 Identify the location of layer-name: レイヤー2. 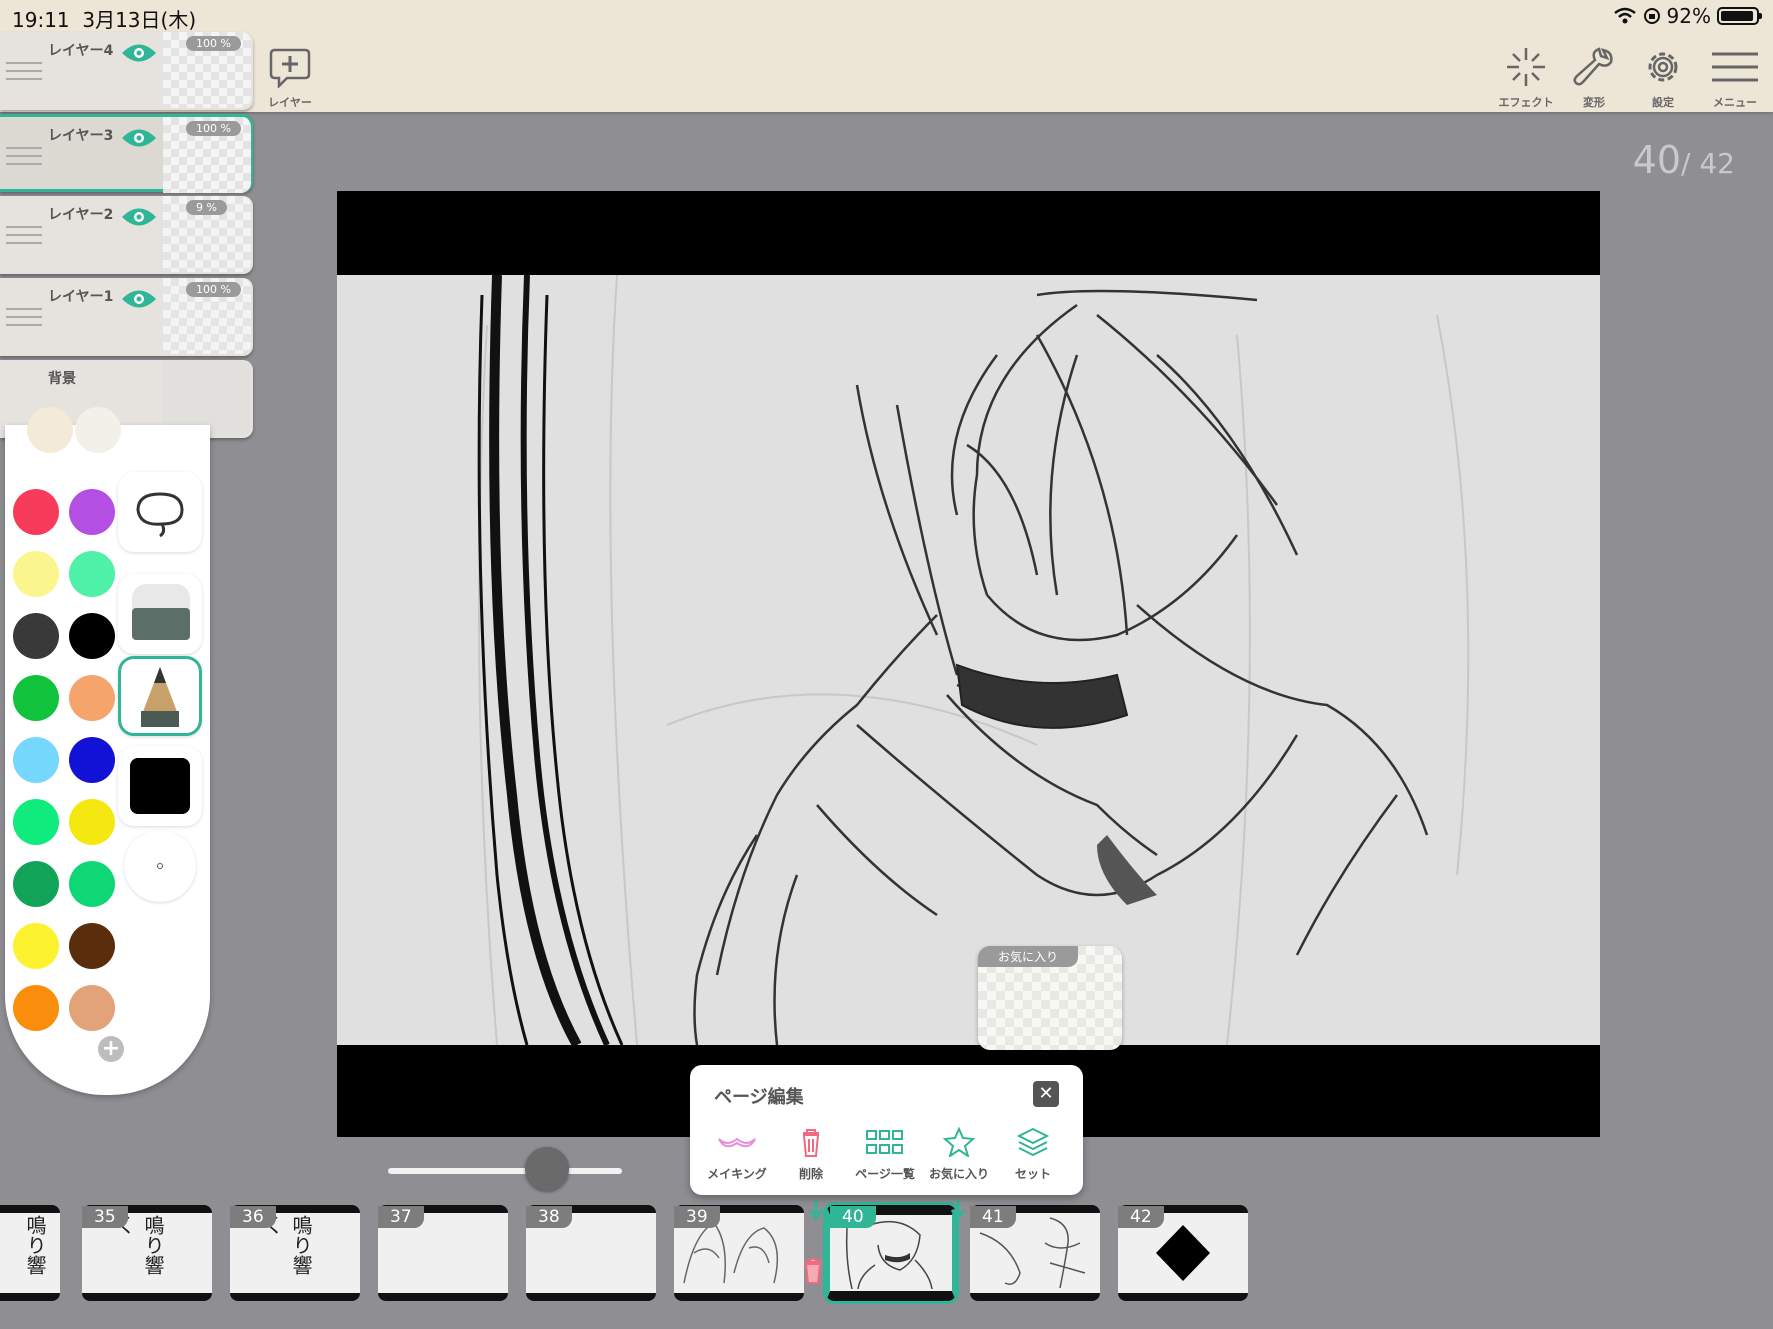
(81, 215).